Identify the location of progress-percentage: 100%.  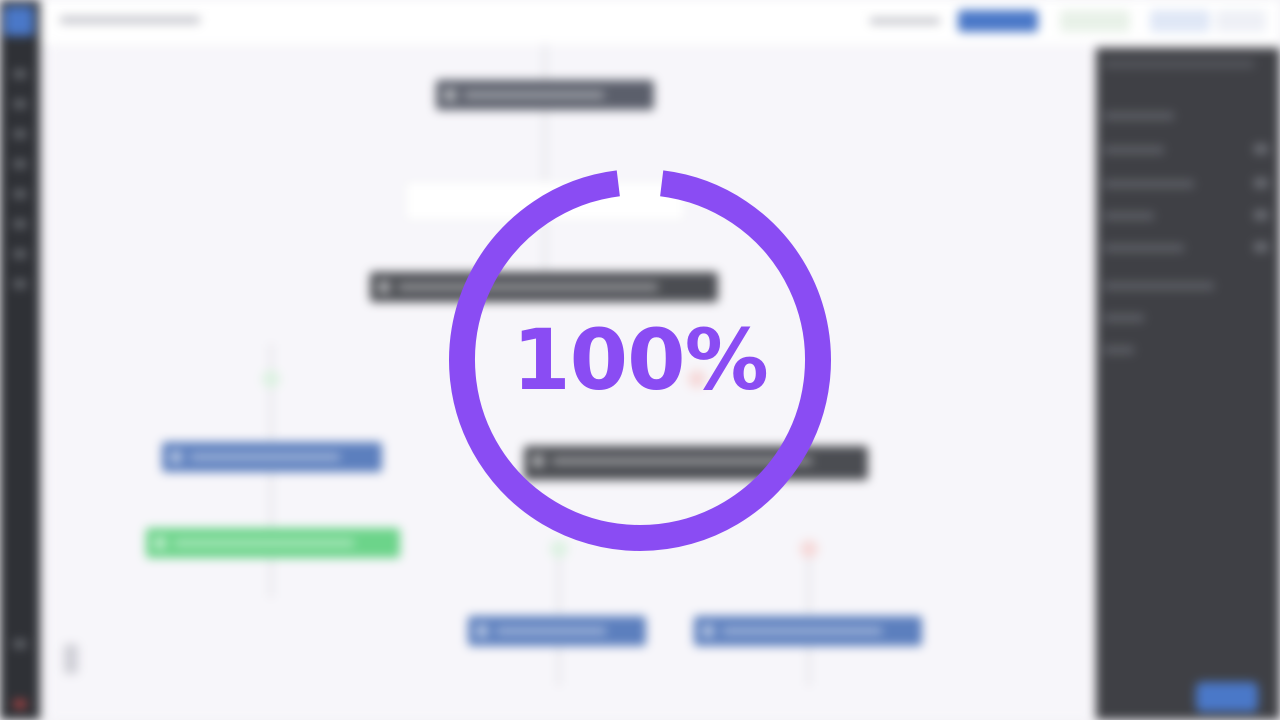
(640, 360).